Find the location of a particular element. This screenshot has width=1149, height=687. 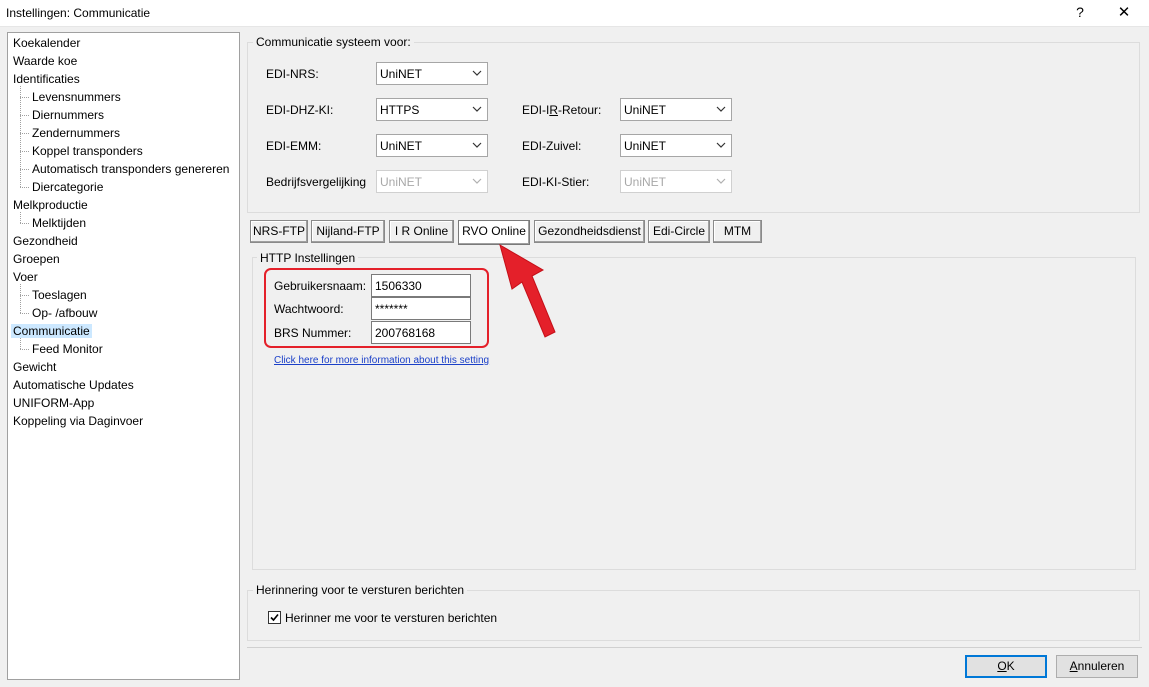

checkmark-icon is located at coordinates (274, 617).